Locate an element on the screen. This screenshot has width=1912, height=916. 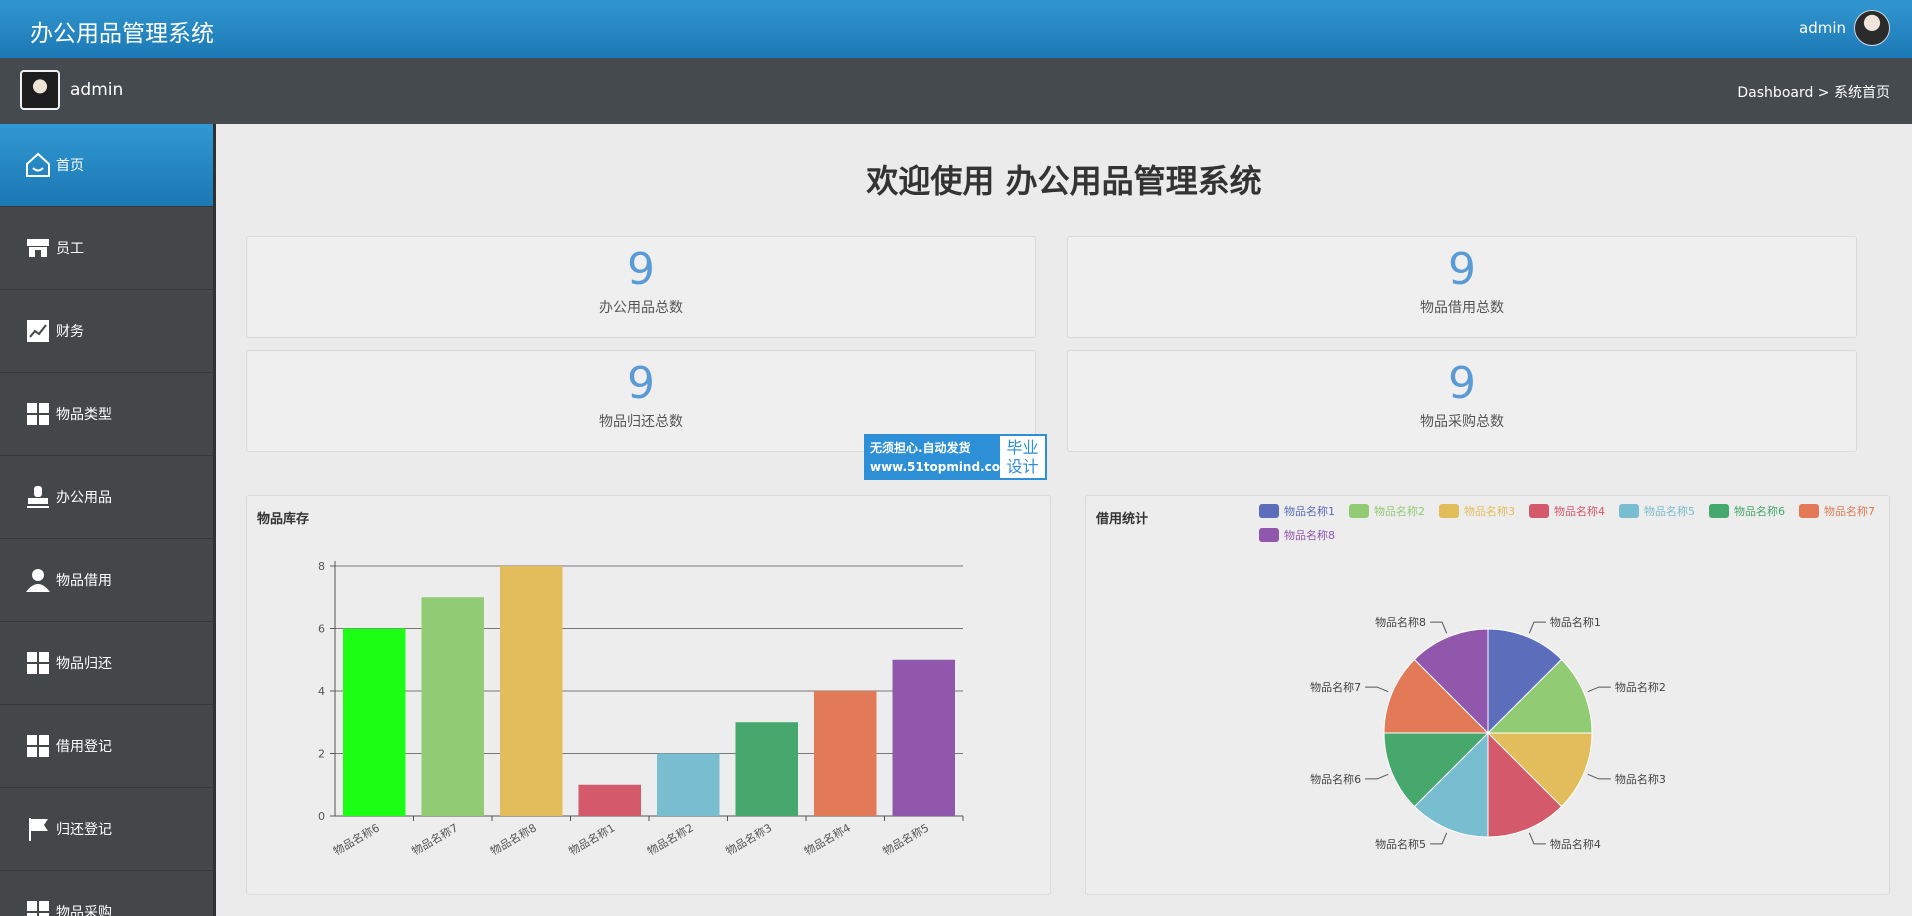
x-tick-label: 物品名称2 is located at coordinates (670, 839).